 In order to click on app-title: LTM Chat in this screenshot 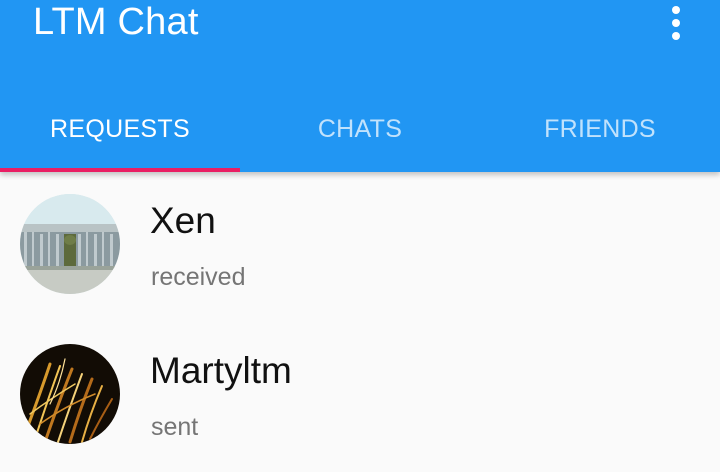, I will do `click(116, 22)`.